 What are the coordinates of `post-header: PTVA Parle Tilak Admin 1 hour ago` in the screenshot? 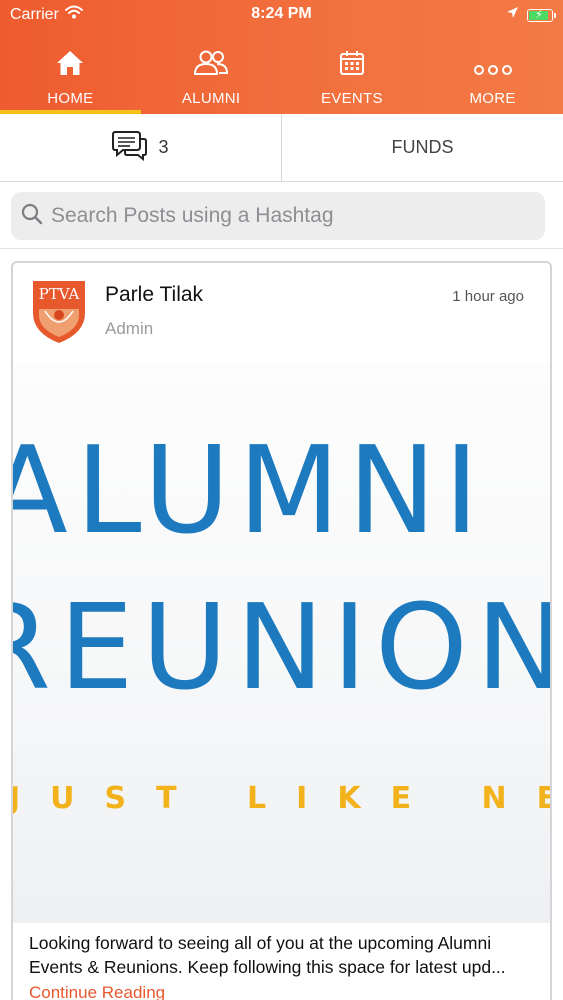 It's located at (281, 313).